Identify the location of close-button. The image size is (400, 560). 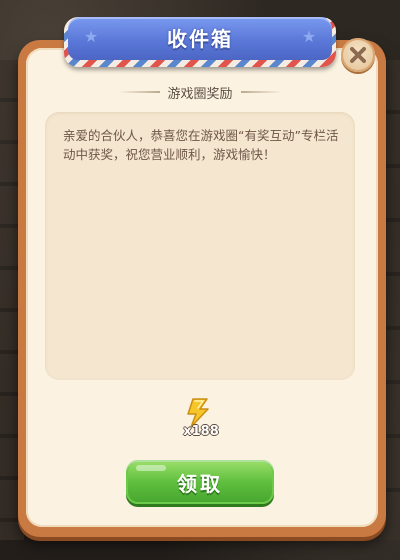
(358, 55).